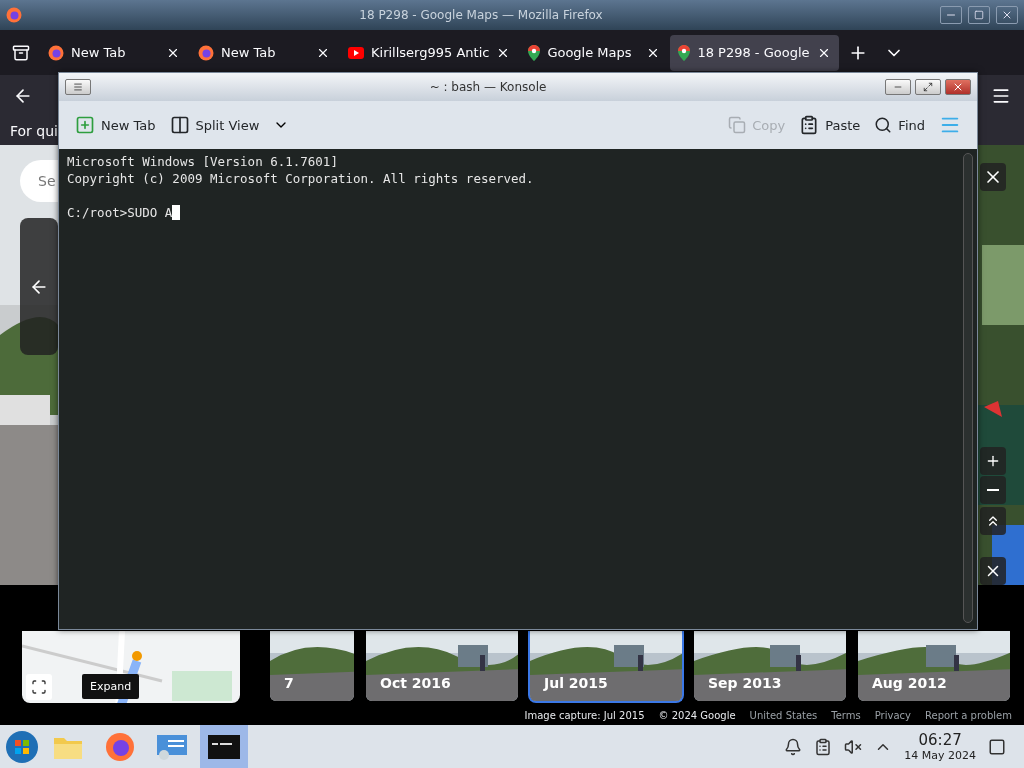 Image resolution: width=1024 pixels, height=768 pixels. Describe the element at coordinates (594, 52) in the screenshot. I see `browser-tab: Google Maps` at that location.